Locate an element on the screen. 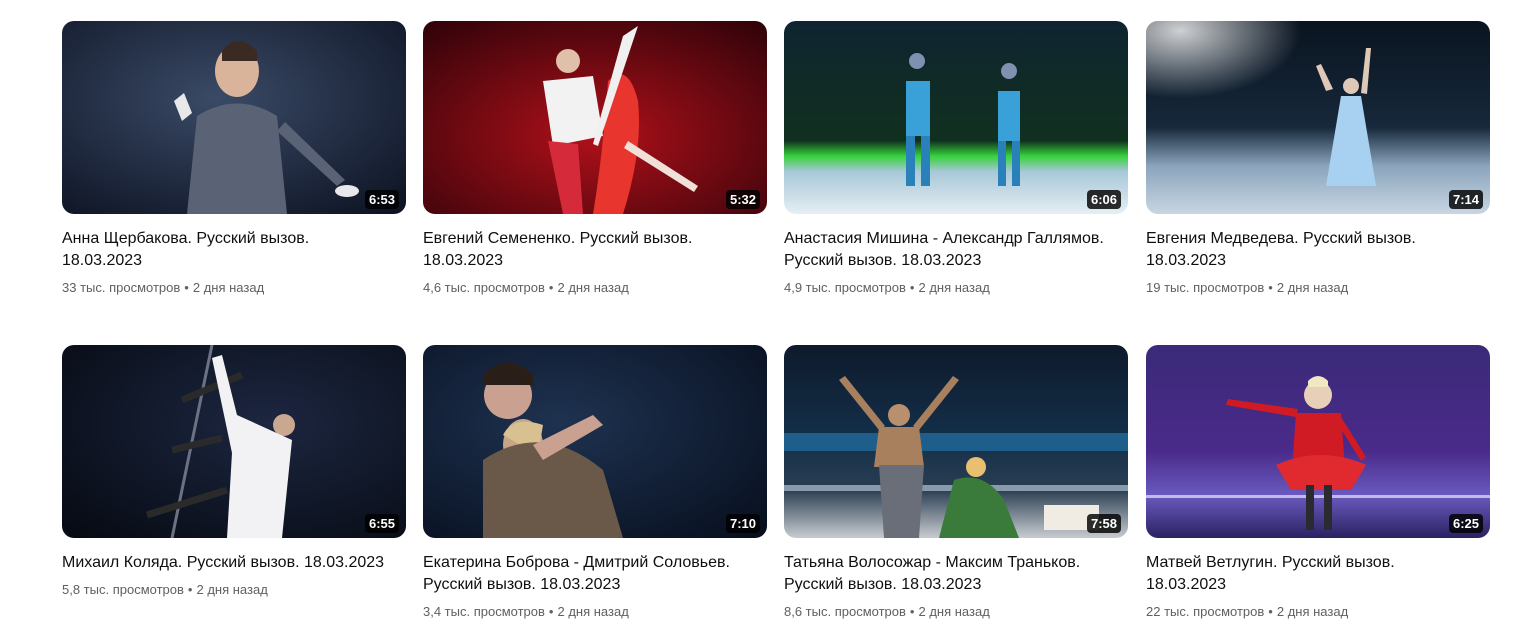 Image resolution: width=1526 pixels, height=643 pixels. video-thumbnail: 6:06 is located at coordinates (956, 117).